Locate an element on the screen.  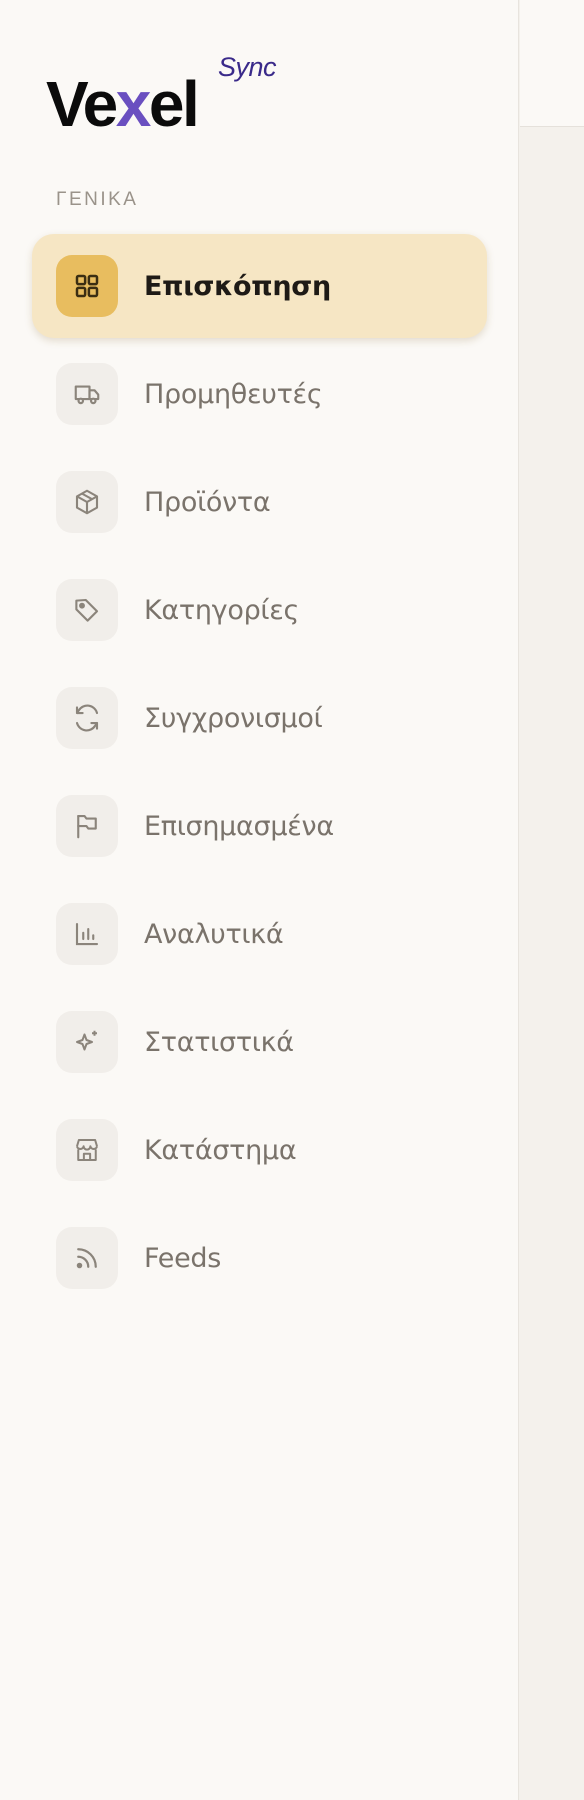
sidebar-item-label: Αναλυτικά is located at coordinates (214, 934).